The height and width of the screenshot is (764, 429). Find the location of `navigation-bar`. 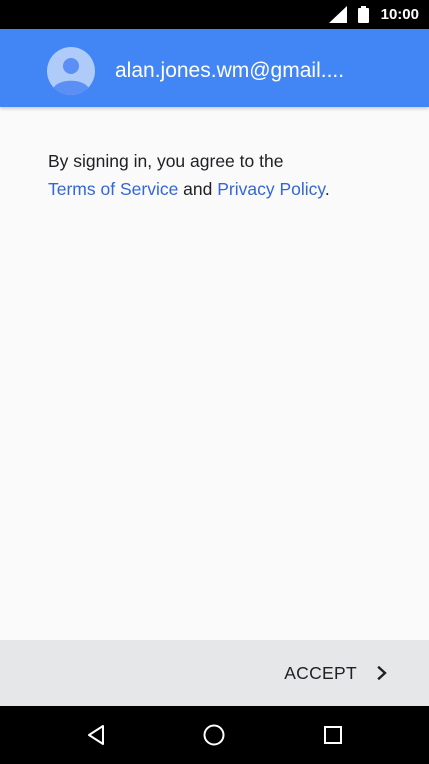

navigation-bar is located at coordinates (214, 735).